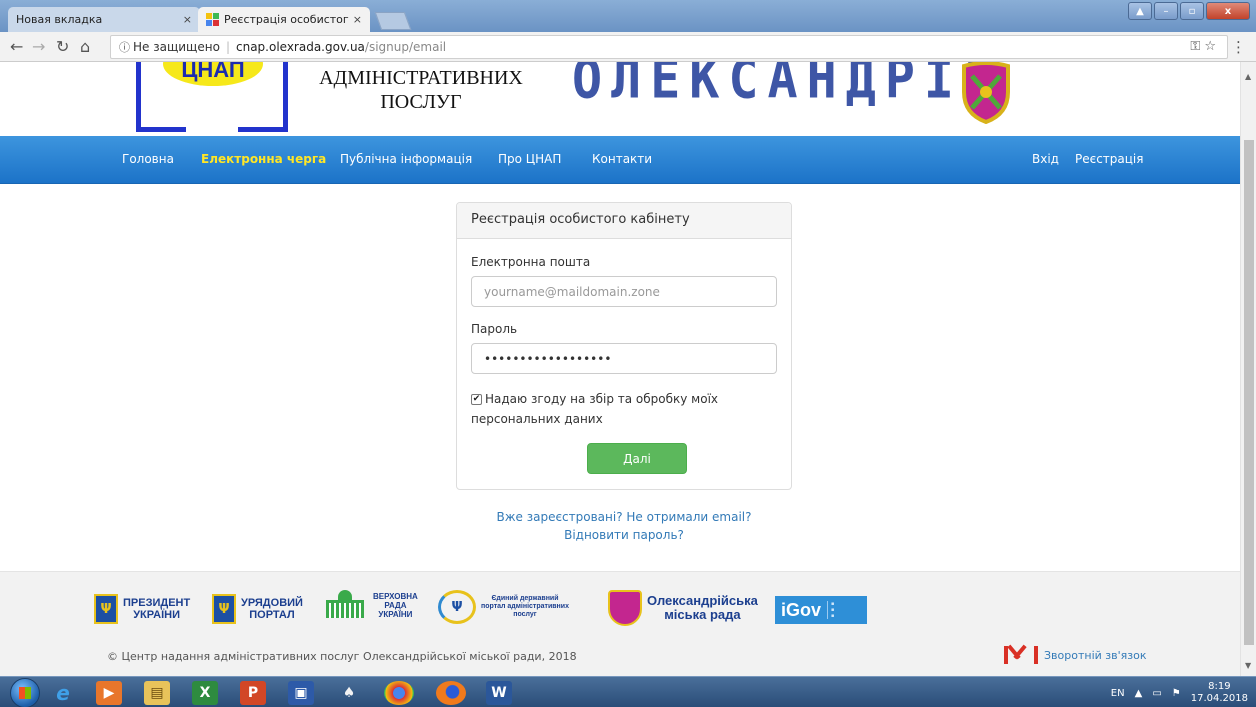 This screenshot has width=1256, height=707. Describe the element at coordinates (1219, 686) in the screenshot. I see `clock-time: 8:19` at that location.